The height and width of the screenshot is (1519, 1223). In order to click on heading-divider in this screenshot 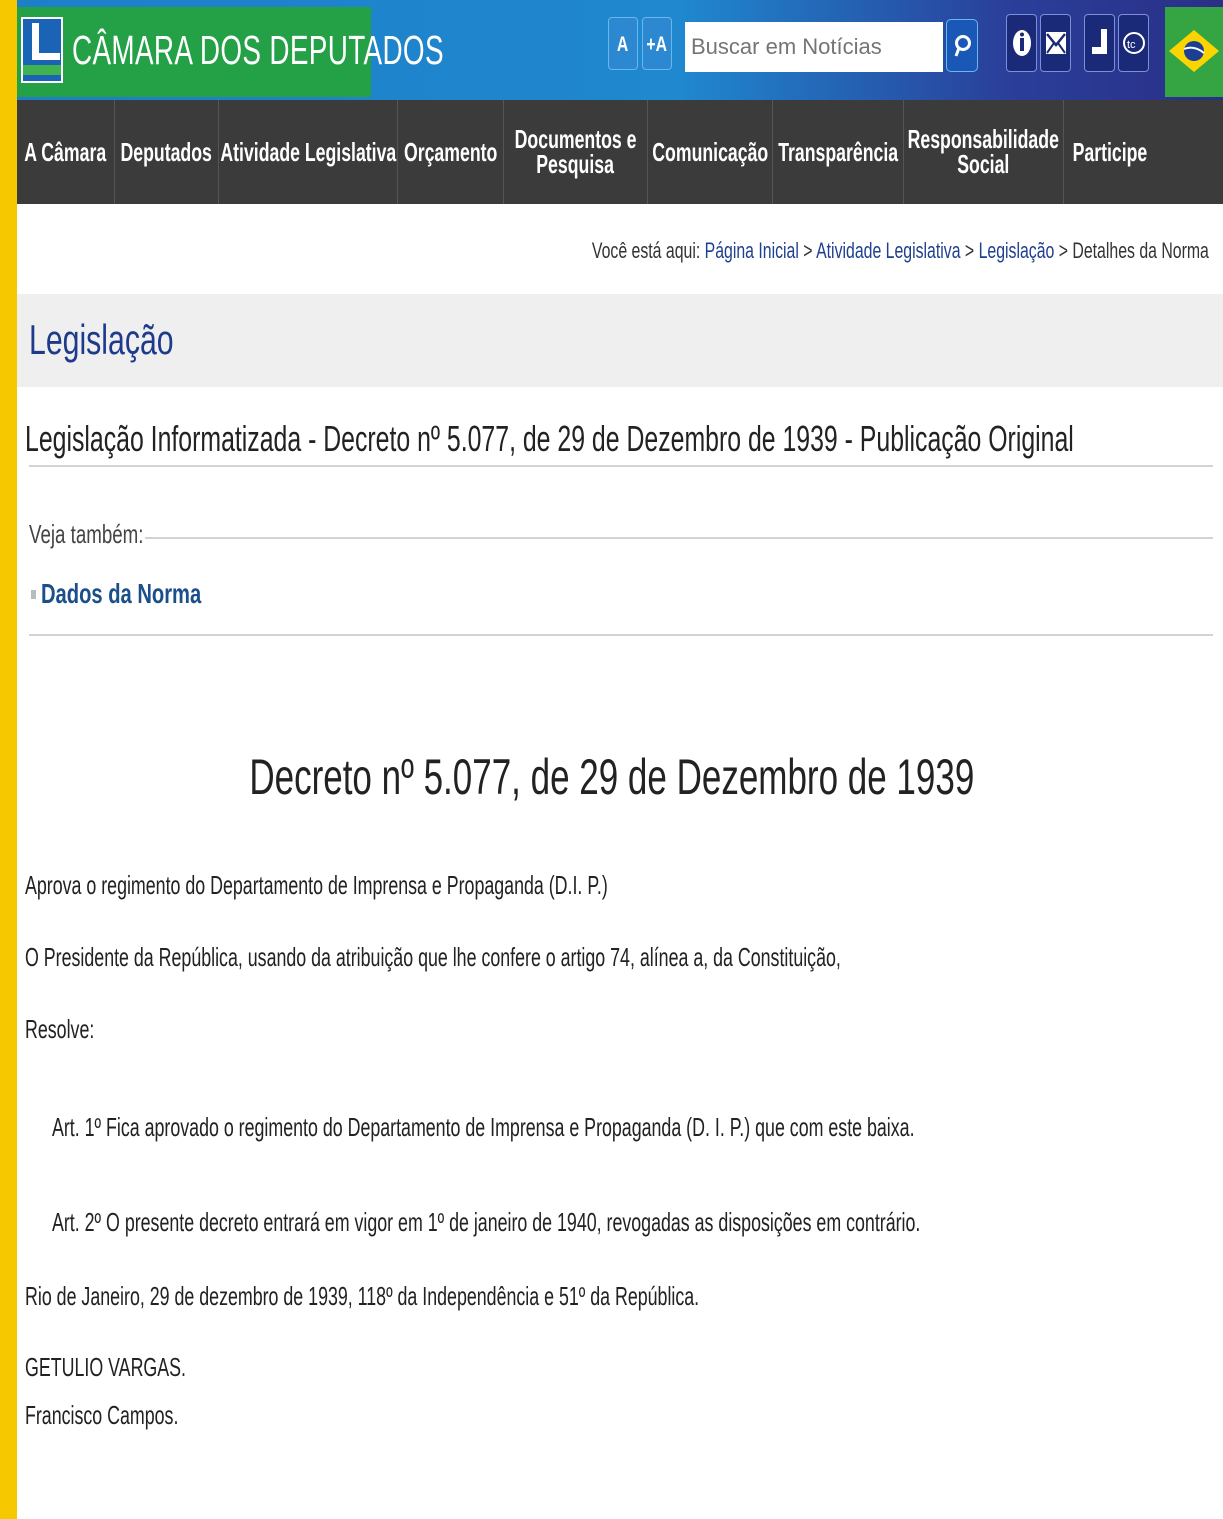, I will do `click(621, 466)`.